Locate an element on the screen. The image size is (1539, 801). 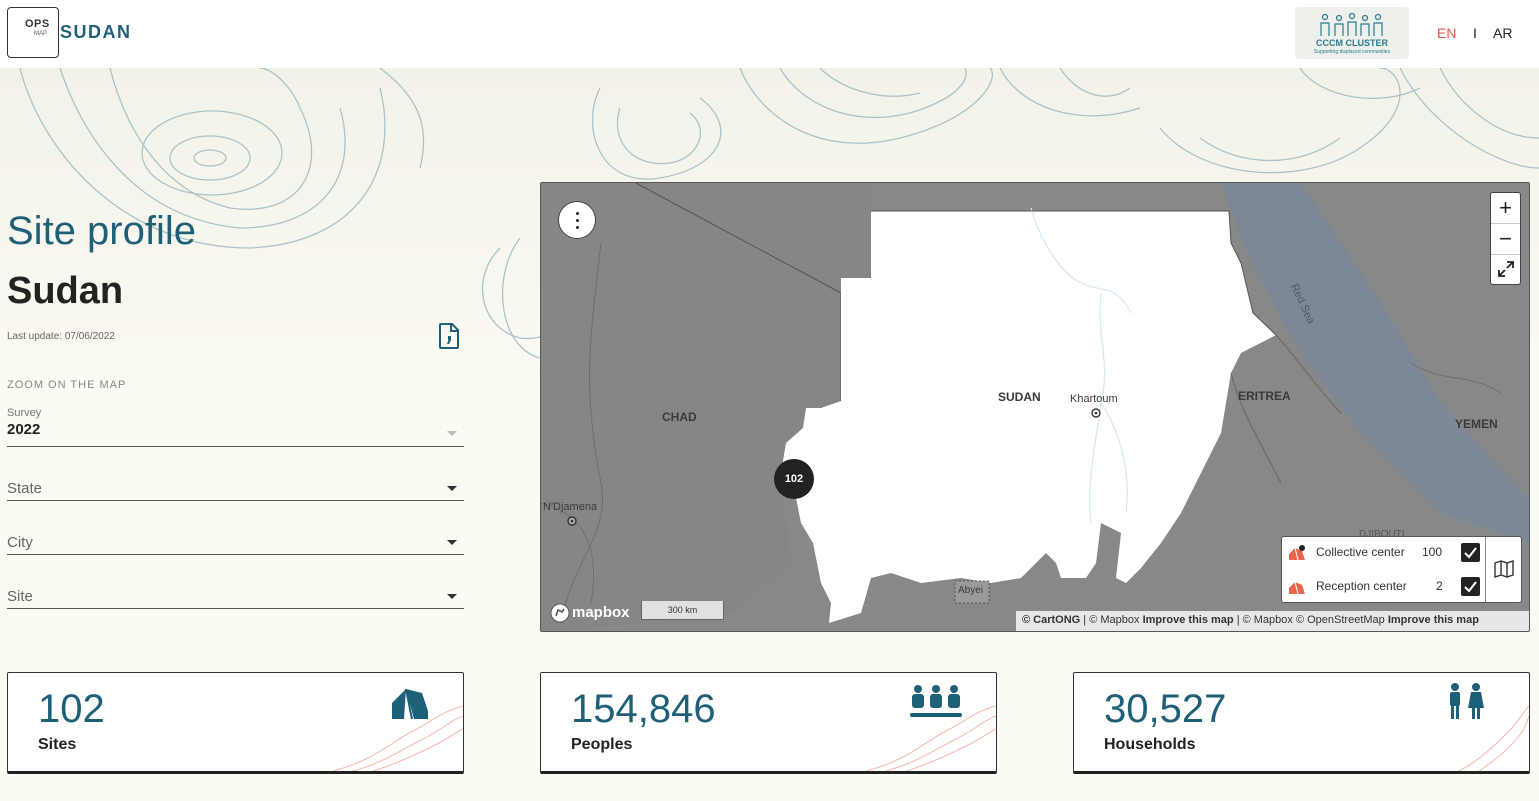
legend-reception-center: Reception center 2 is located at coordinates (1385, 587).